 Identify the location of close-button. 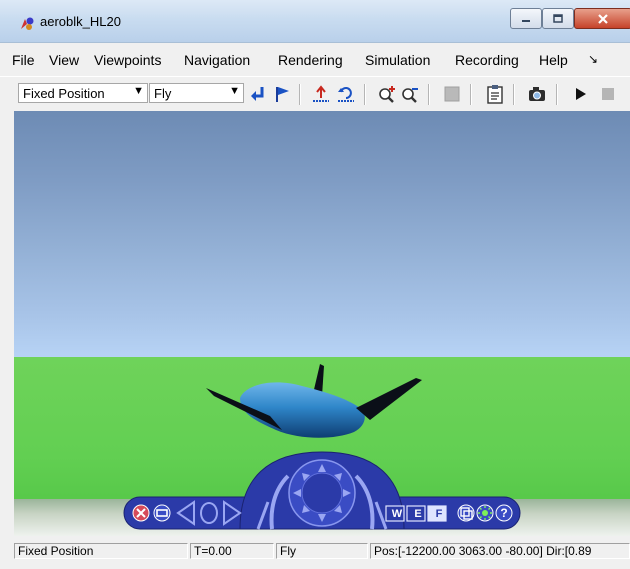
(602, 18).